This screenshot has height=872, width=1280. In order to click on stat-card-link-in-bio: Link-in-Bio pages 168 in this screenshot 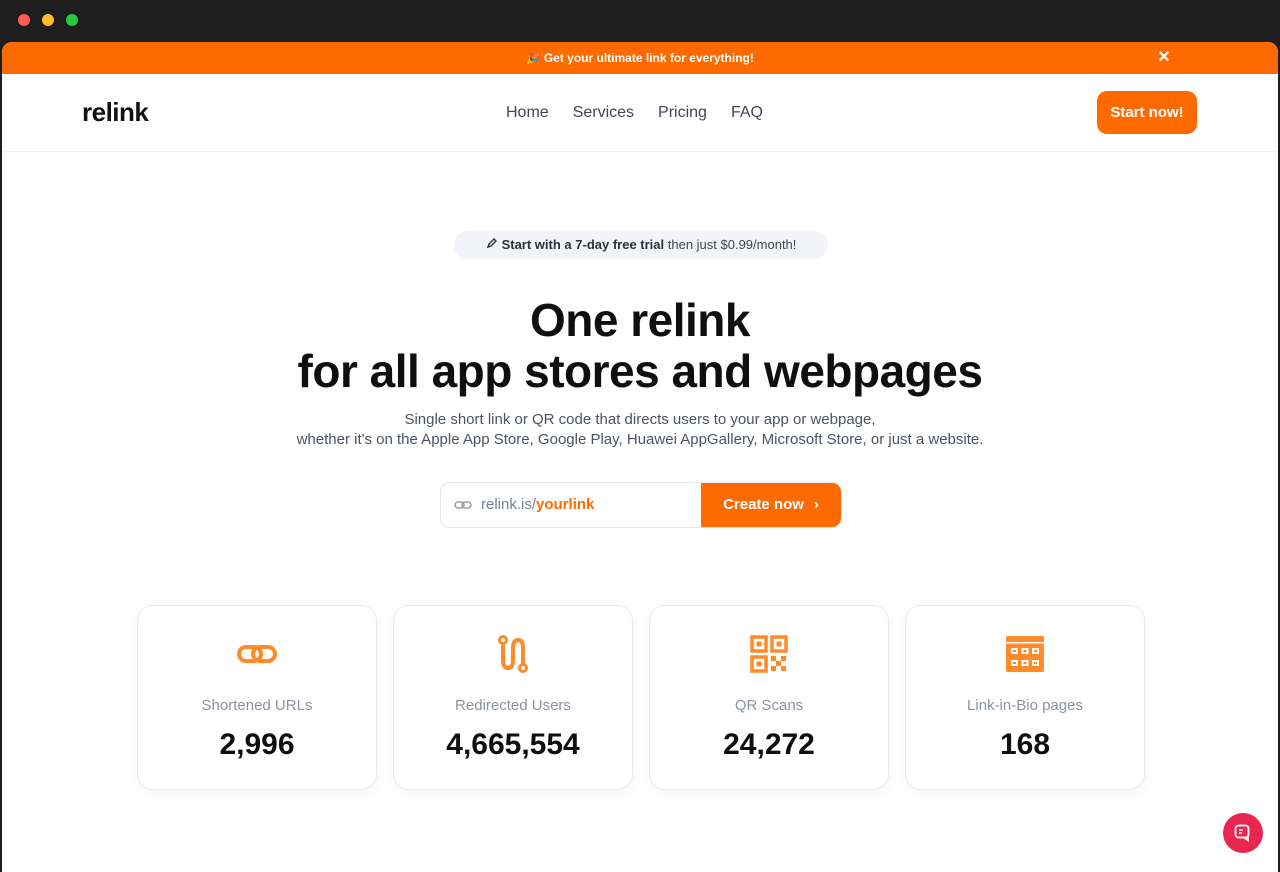, I will do `click(1025, 697)`.